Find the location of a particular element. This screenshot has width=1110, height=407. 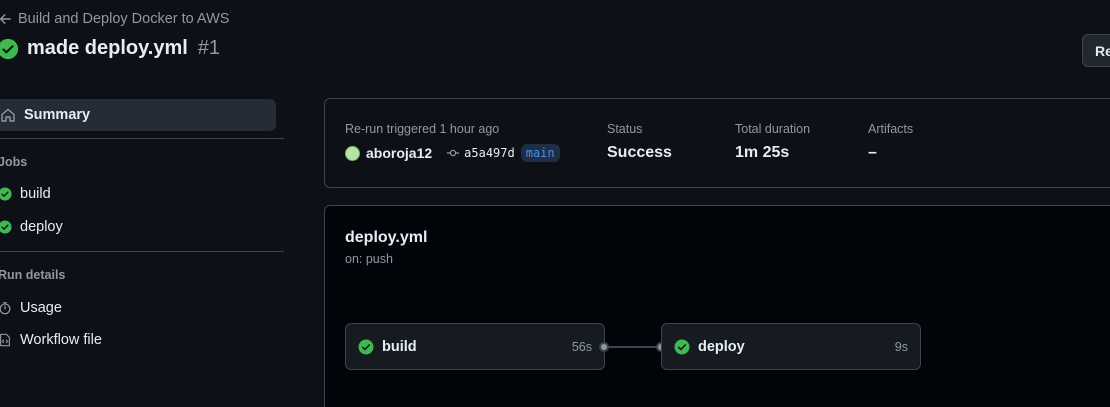

avatar is located at coordinates (352, 153).